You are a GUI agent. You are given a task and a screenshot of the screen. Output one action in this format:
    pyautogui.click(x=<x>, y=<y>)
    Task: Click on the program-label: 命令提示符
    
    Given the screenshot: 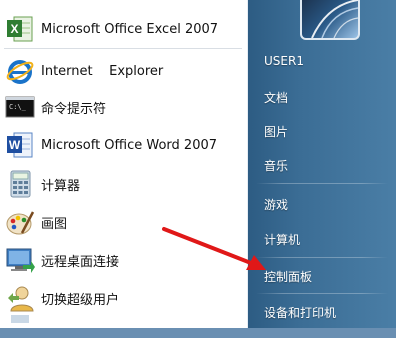 What is the action you would take?
    pyautogui.click(x=74, y=109)
    